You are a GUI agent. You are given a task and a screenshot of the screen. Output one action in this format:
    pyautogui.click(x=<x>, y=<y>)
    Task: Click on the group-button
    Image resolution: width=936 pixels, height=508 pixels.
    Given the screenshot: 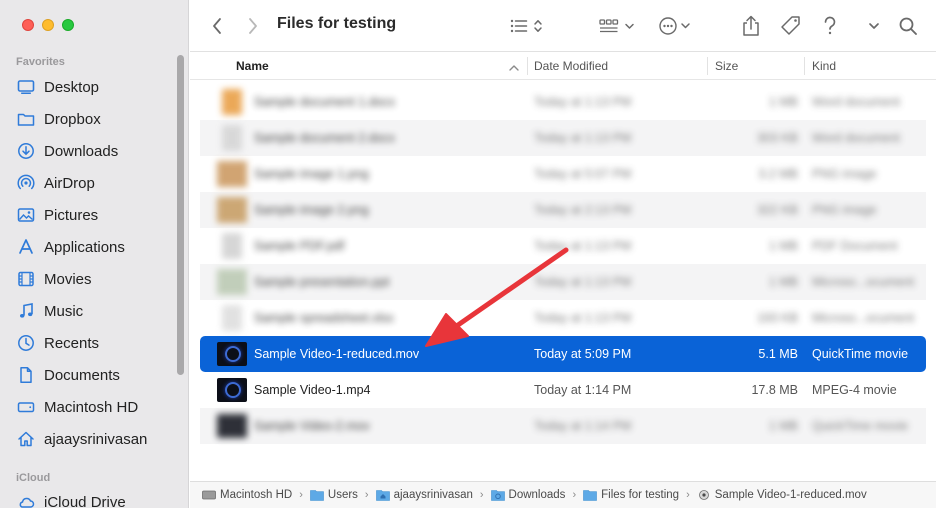 What is the action you would take?
    pyautogui.click(x=618, y=26)
    